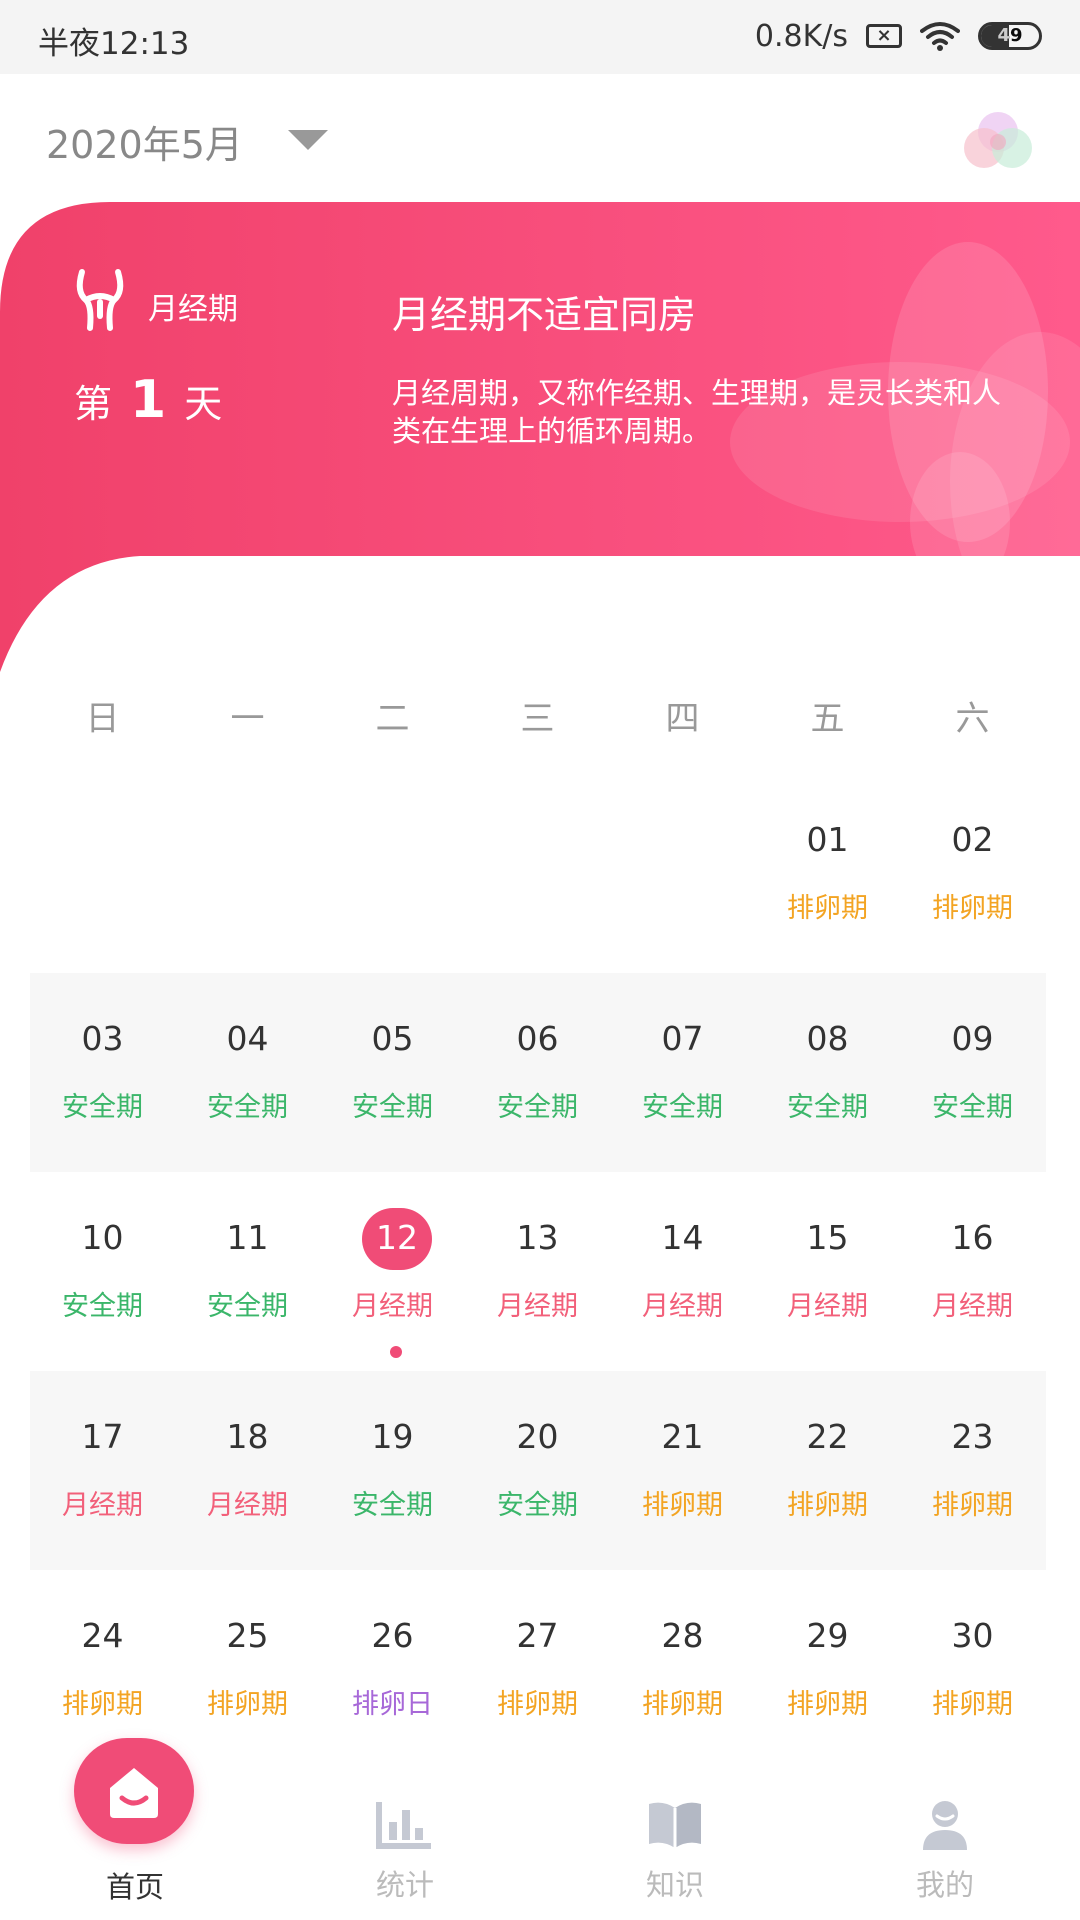  I want to click on calendar-day-cell: 11 安全期, so click(247, 1271).